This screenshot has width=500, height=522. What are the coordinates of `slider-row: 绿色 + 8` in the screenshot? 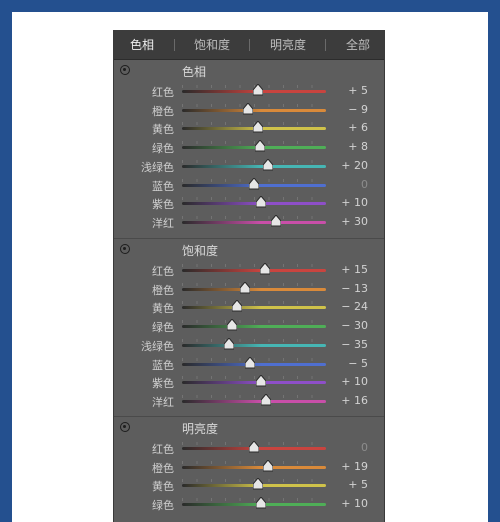 It's located at (249, 147).